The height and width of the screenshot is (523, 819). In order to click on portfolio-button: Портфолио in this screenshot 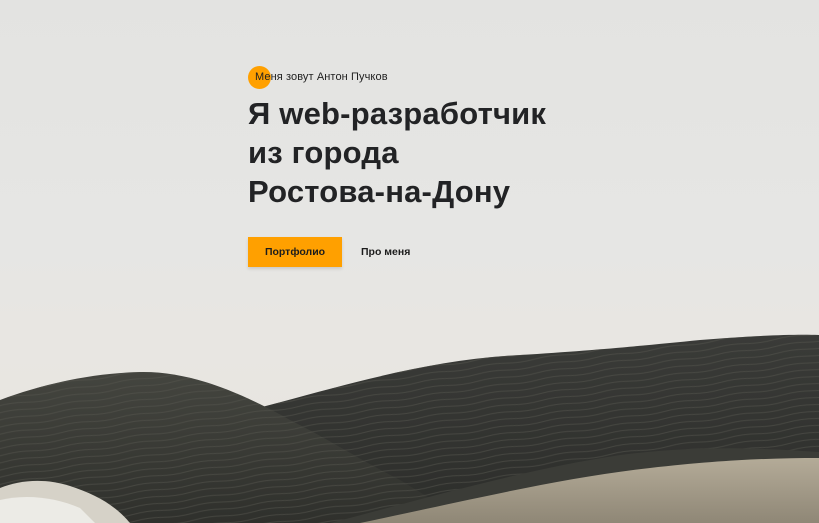, I will do `click(295, 252)`.